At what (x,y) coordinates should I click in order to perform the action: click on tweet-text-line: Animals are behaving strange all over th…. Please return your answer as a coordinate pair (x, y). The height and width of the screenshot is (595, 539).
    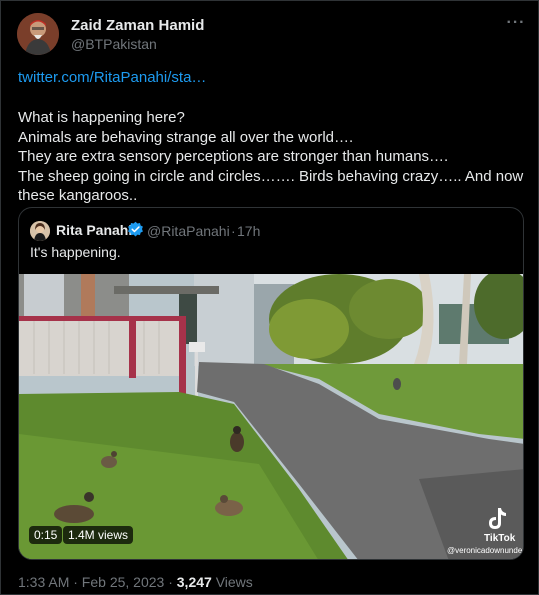
    Looking at the image, I should click on (186, 137).